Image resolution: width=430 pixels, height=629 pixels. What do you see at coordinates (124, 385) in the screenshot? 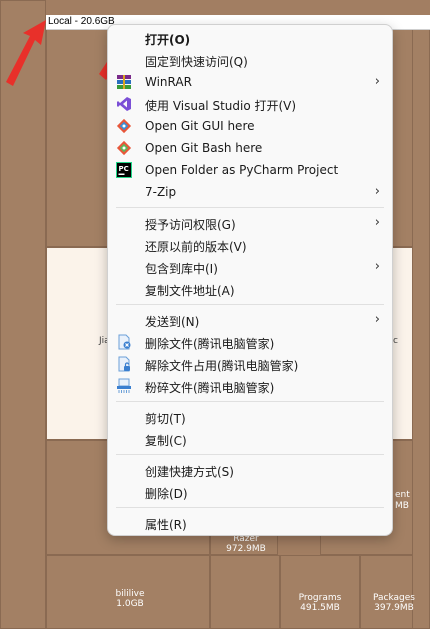
I see `tencent-shred-icon` at bounding box center [124, 385].